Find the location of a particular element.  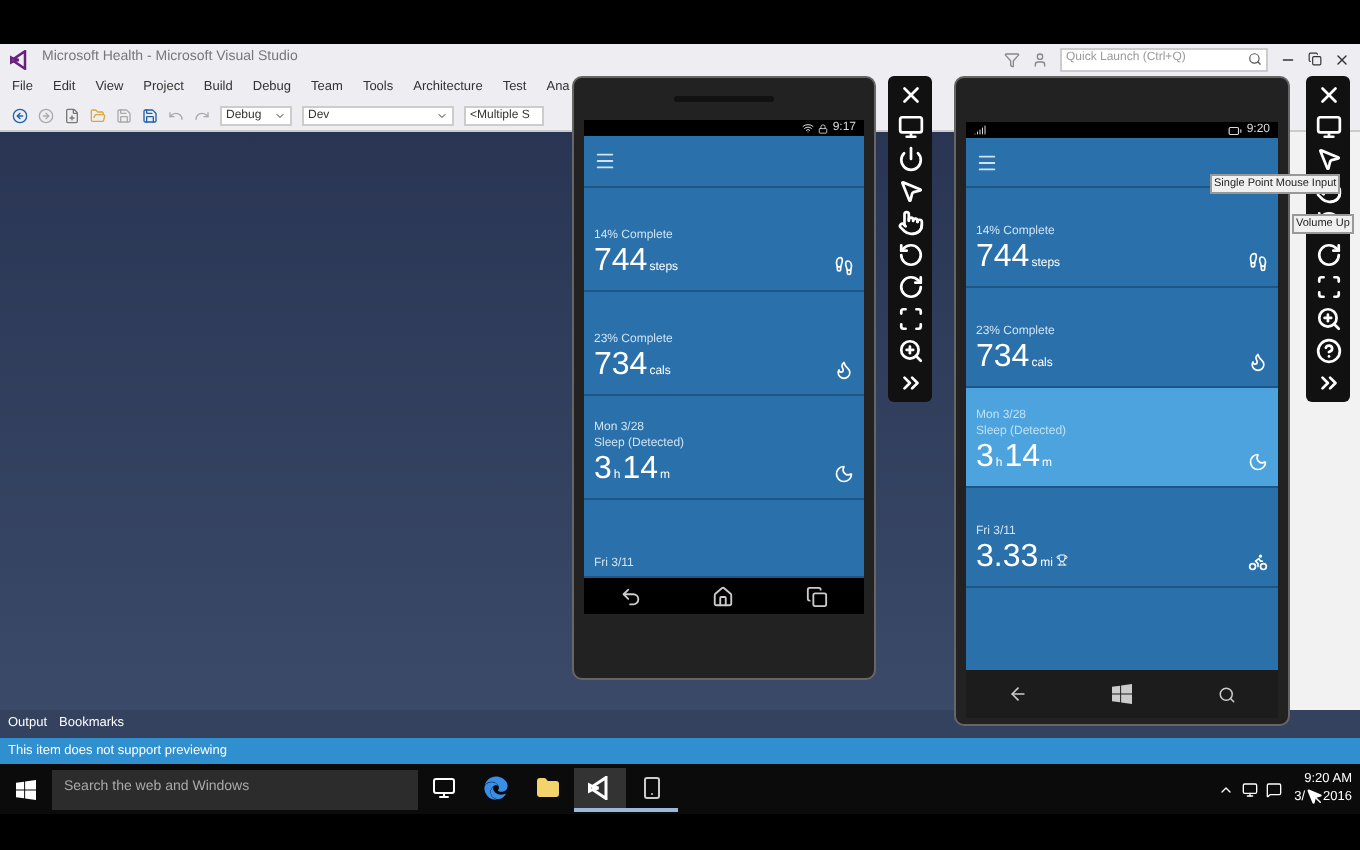

signal-icon is located at coordinates (980, 130).